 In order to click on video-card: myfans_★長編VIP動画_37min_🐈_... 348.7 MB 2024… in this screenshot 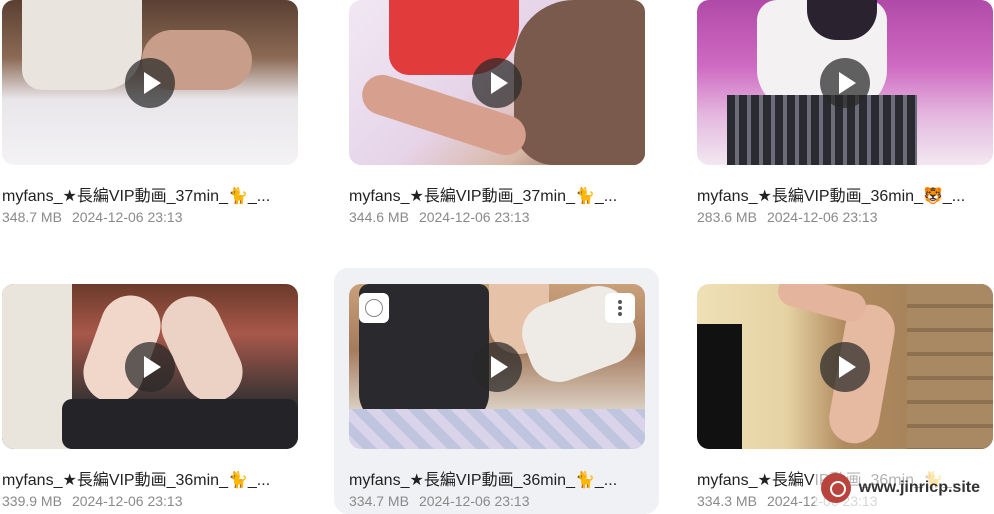, I will do `click(150, 115)`.